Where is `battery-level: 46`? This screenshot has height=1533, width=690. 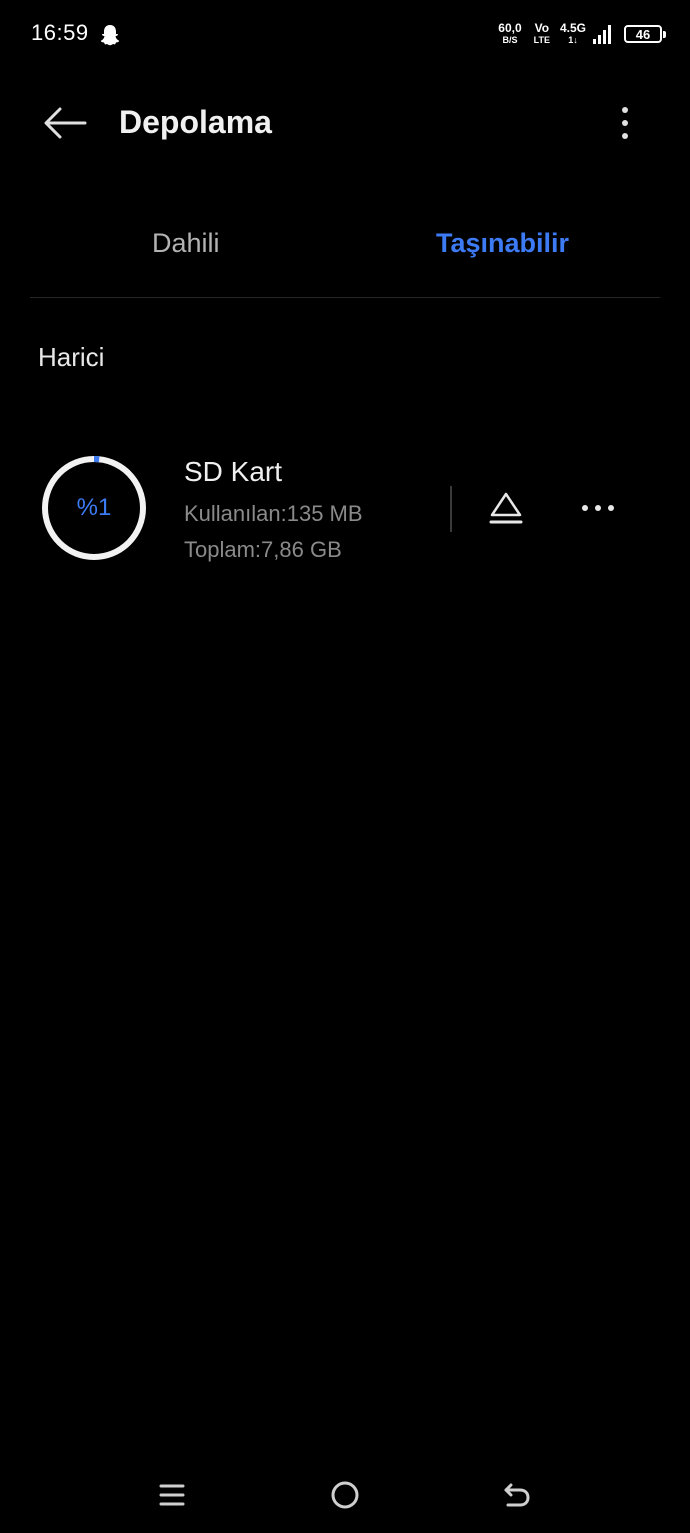
battery-level: 46 is located at coordinates (643, 34).